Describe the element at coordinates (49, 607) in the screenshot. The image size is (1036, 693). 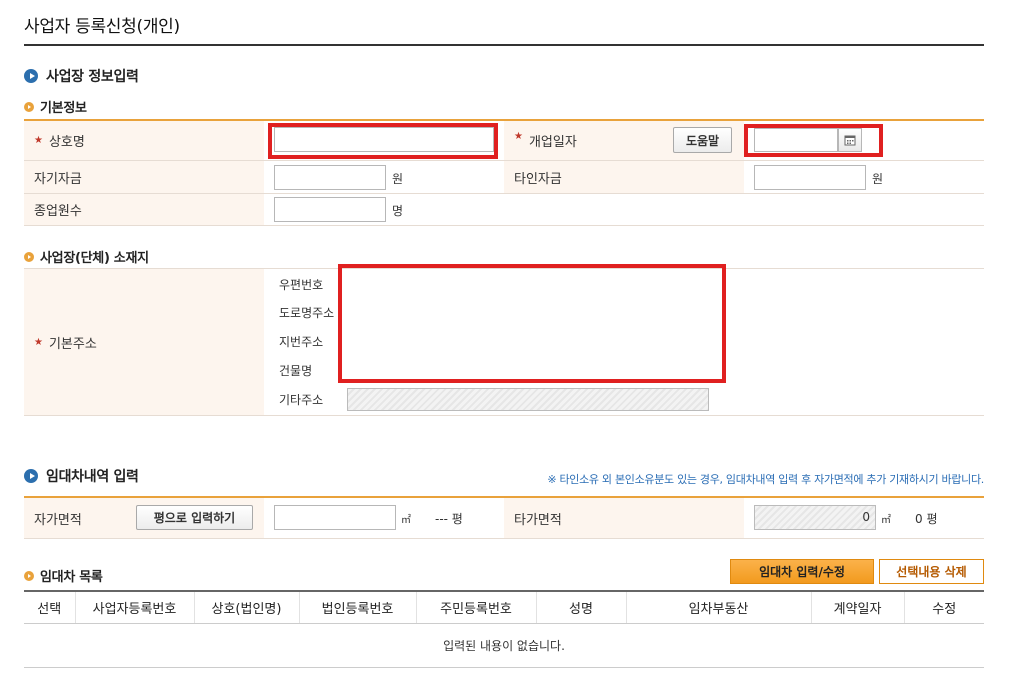
I see `column-header: 선택` at that location.